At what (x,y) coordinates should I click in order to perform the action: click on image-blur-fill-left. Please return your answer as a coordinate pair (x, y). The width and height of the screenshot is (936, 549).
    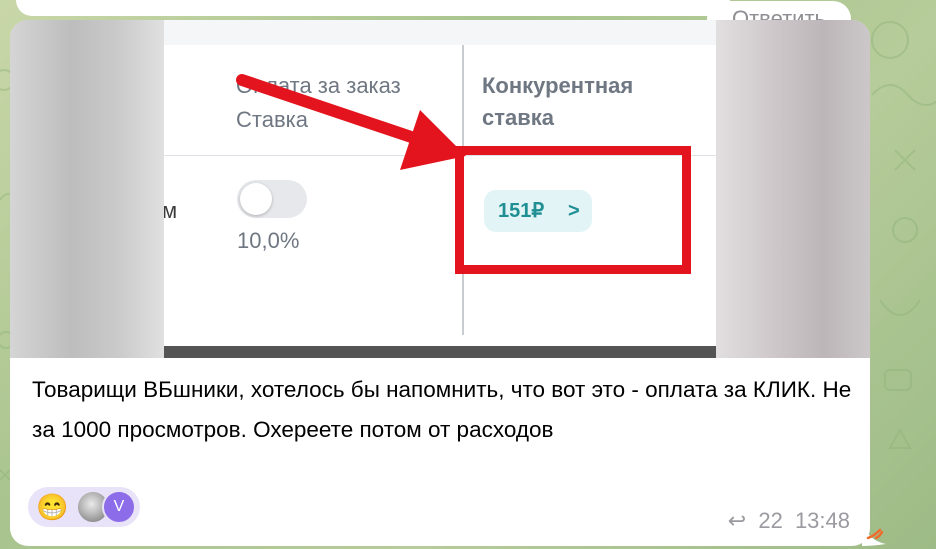
    Looking at the image, I should click on (87, 189).